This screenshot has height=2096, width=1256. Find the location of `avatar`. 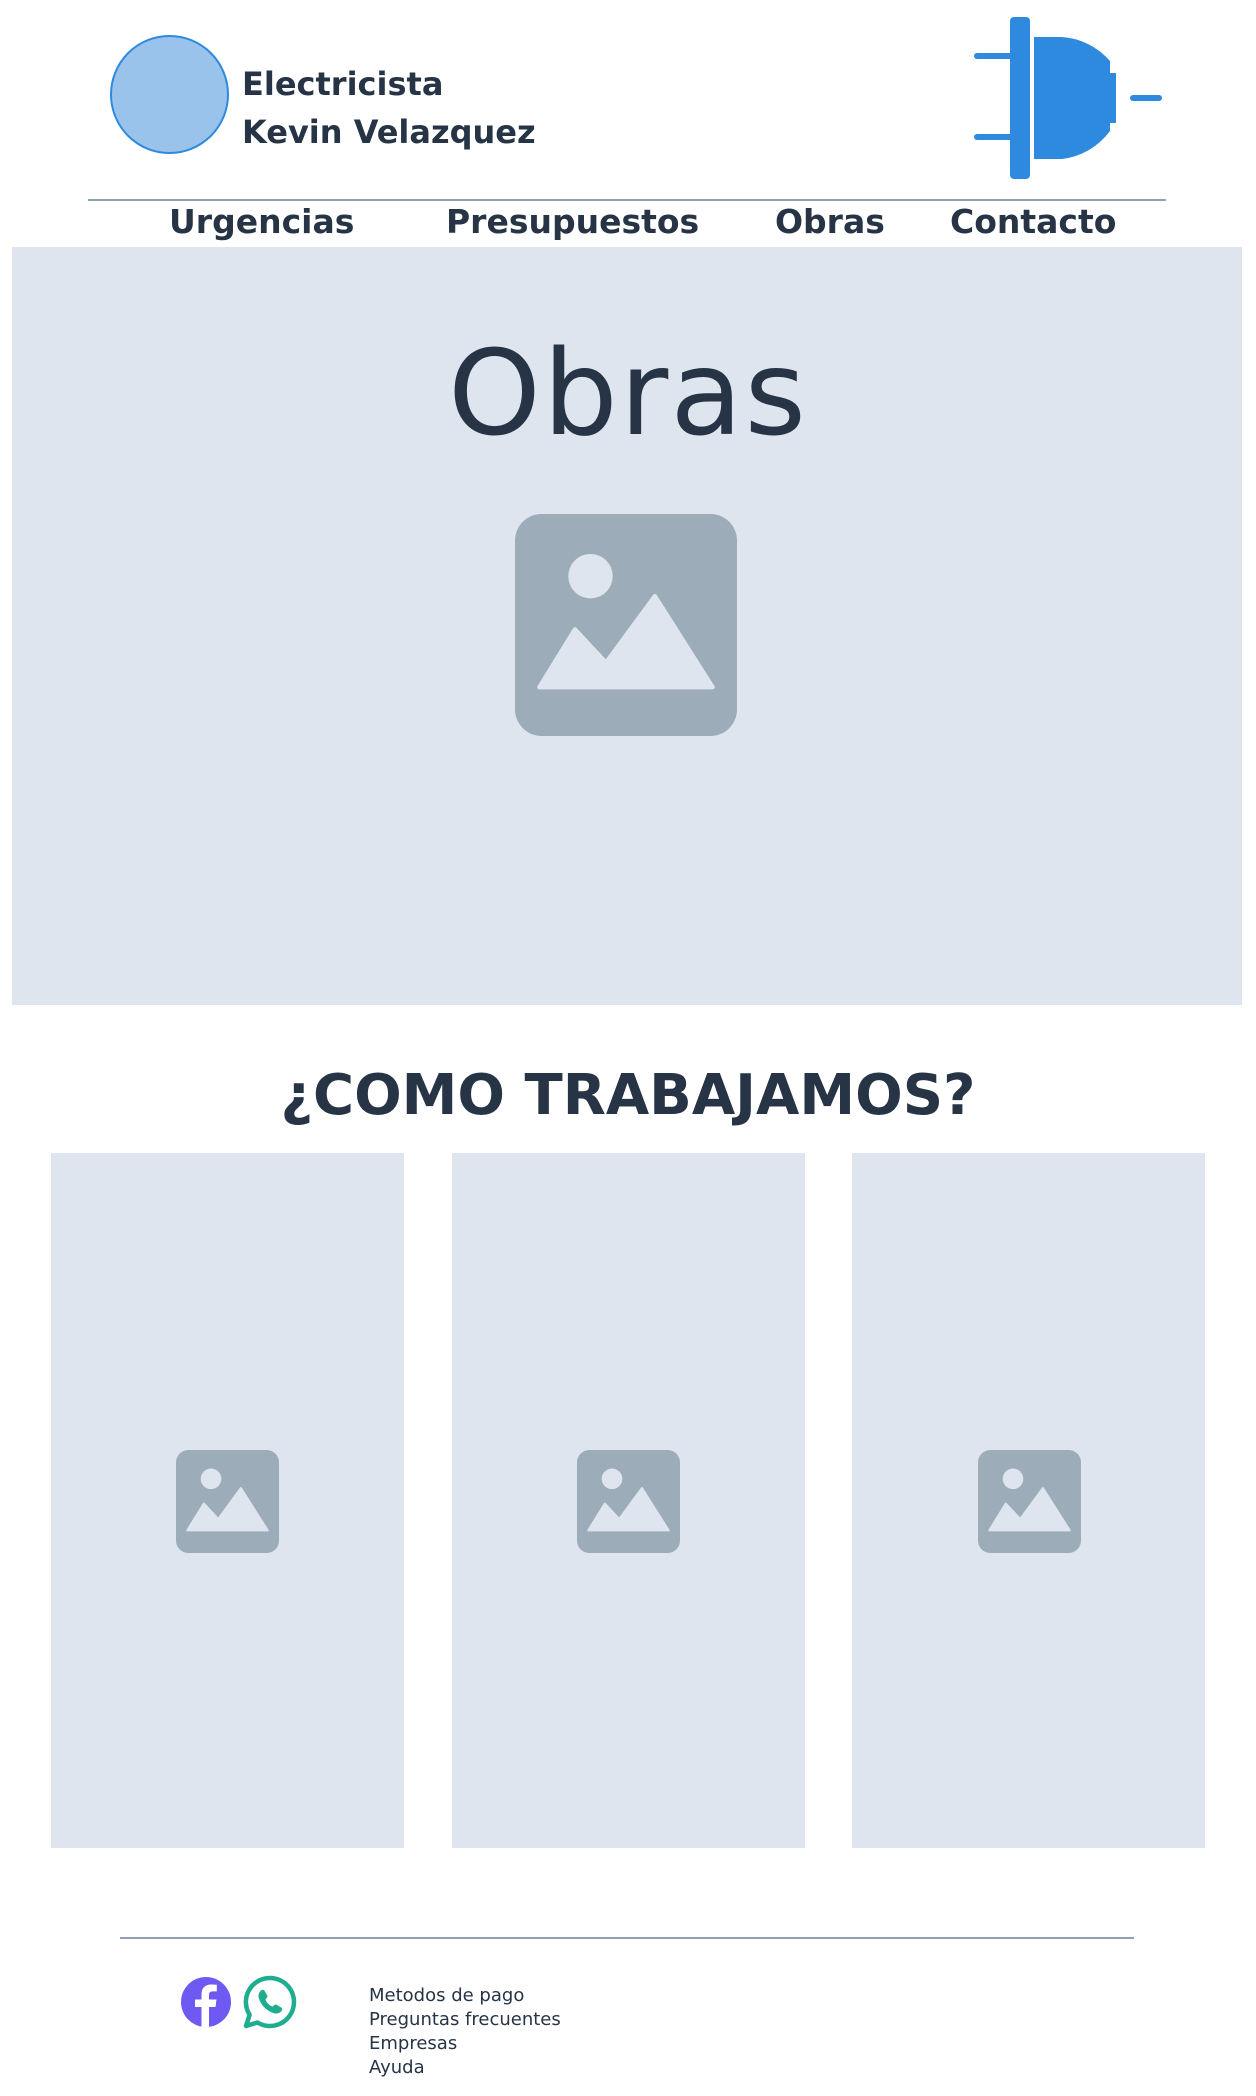

avatar is located at coordinates (169, 94).